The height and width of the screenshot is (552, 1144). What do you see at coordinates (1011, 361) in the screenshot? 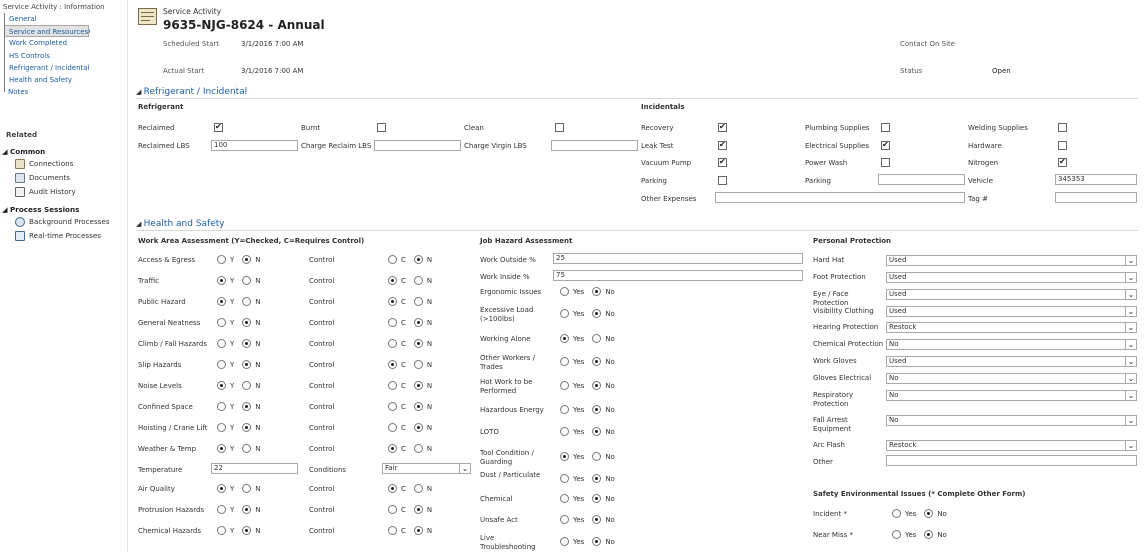
I see `protection-select: Used ⌄` at bounding box center [1011, 361].